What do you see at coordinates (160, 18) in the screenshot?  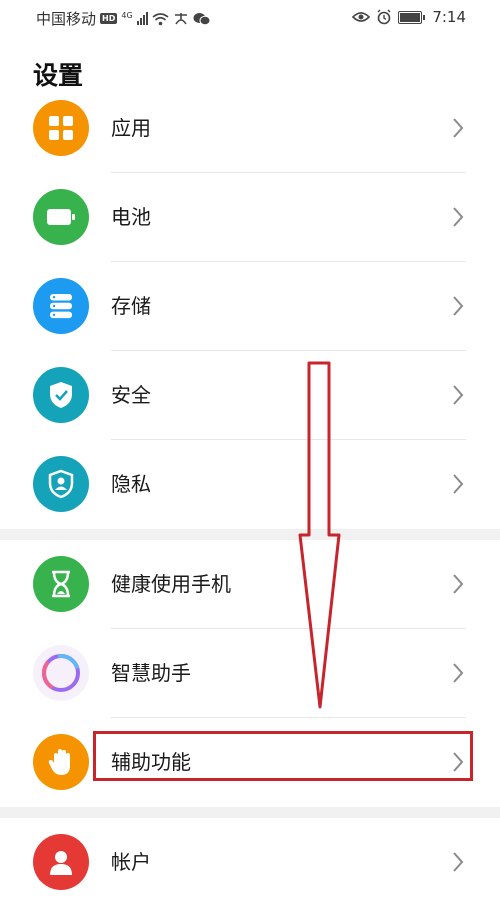 I see `wifi-icon` at bounding box center [160, 18].